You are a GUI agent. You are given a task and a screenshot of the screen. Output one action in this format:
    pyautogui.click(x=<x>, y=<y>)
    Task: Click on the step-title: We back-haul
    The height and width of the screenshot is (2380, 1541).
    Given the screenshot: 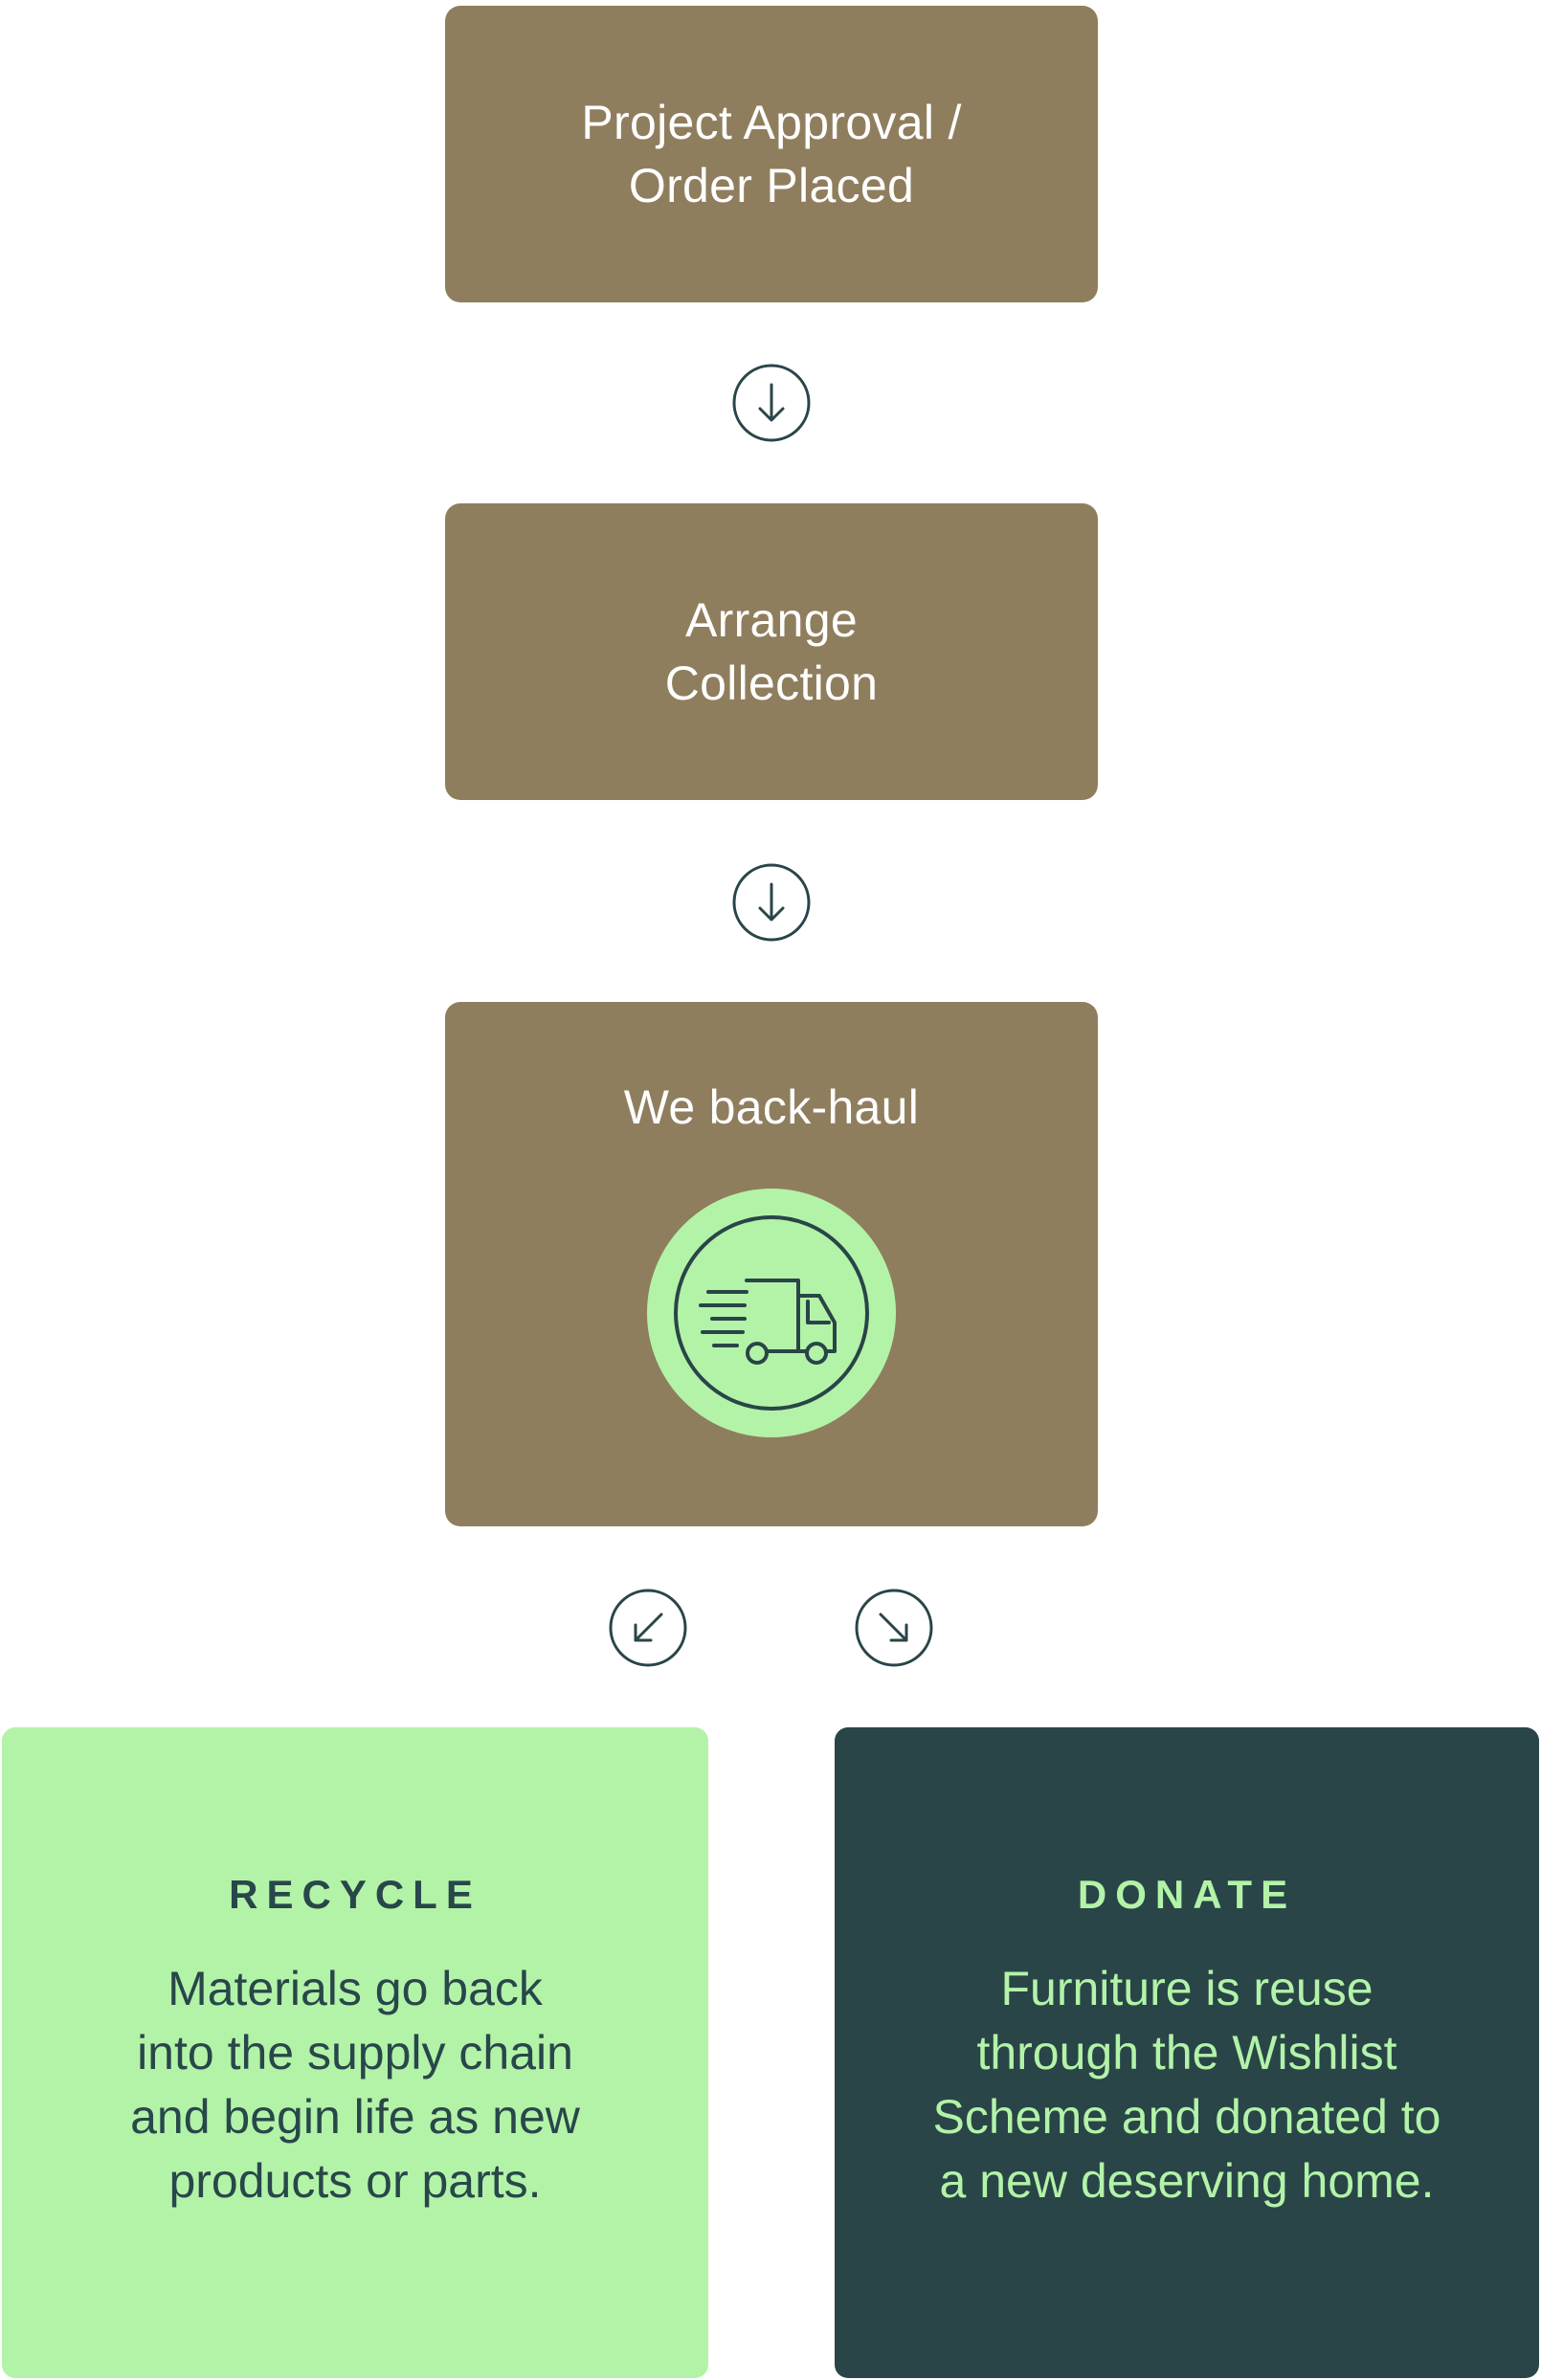 What is the action you would take?
    pyautogui.click(x=771, y=1107)
    